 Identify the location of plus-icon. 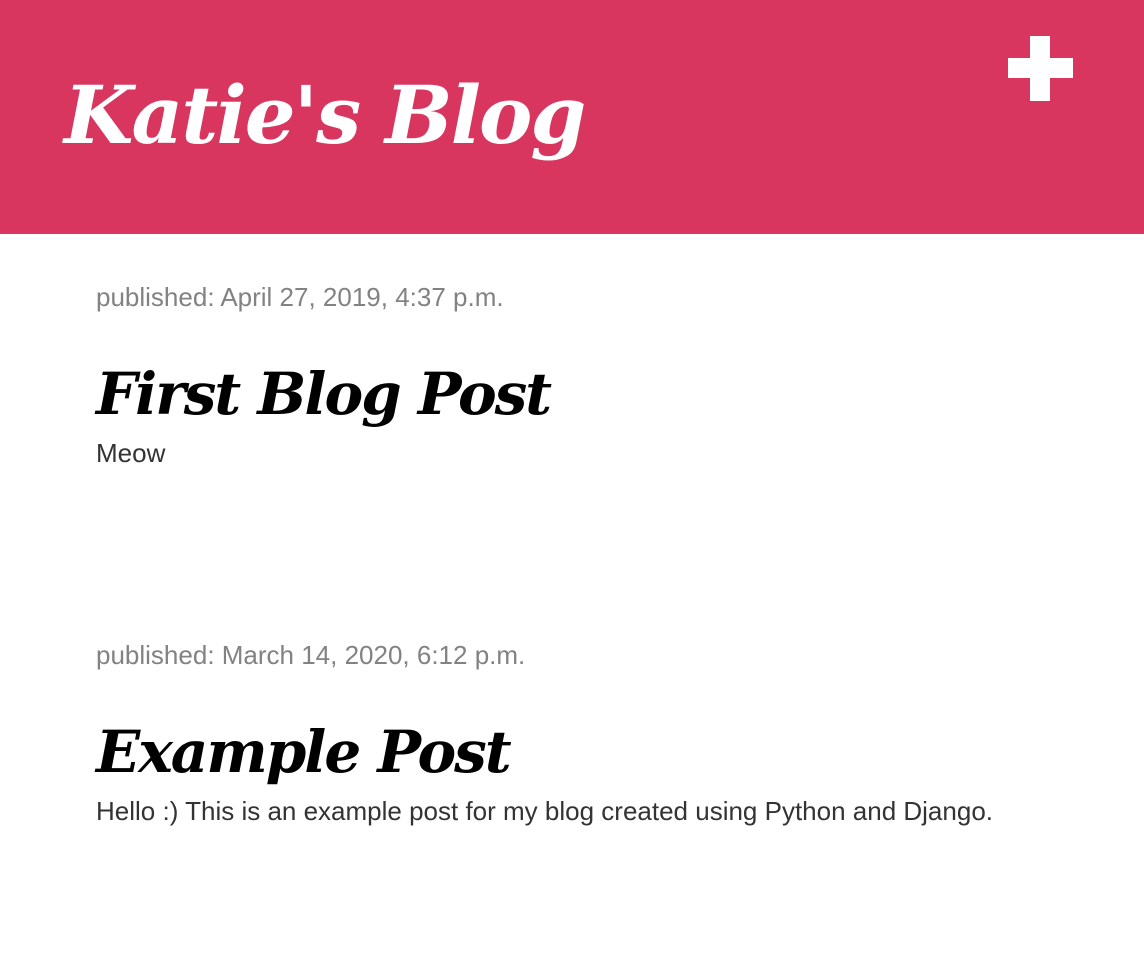
(1040, 68).